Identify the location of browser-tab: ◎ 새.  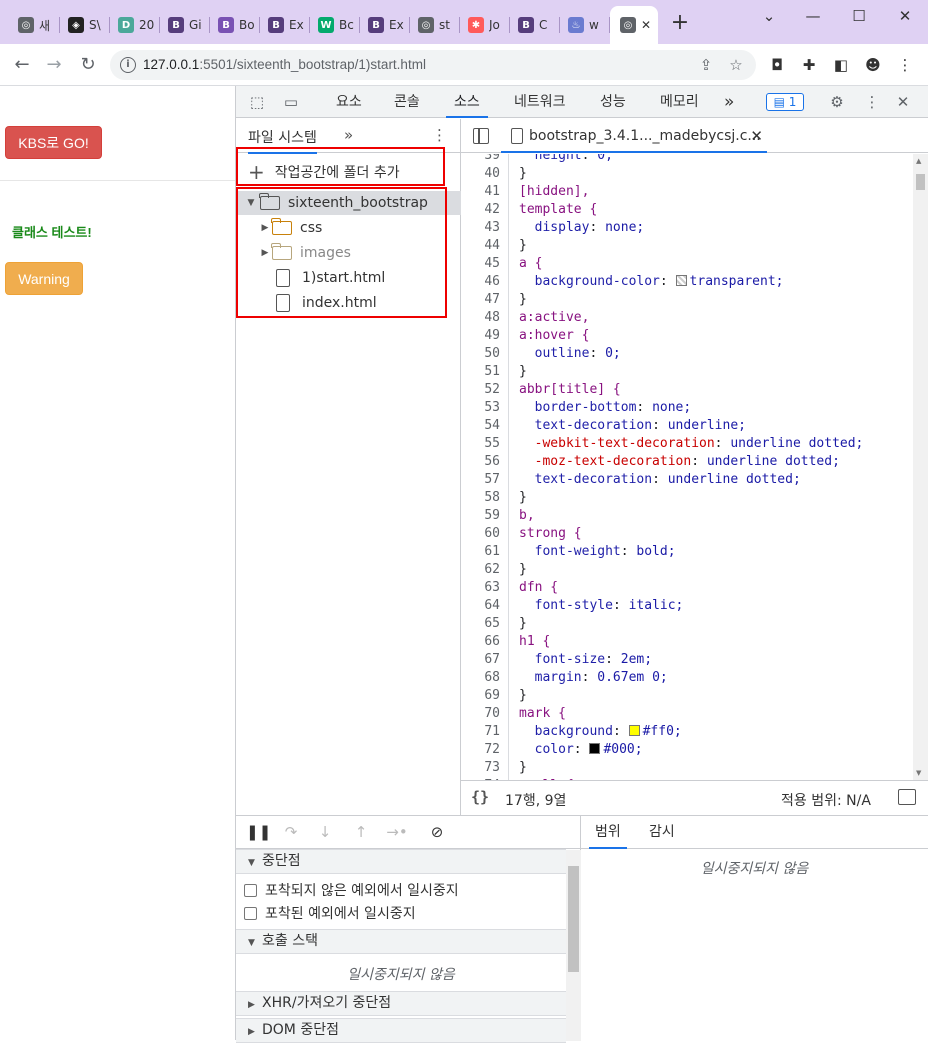
(34, 25).